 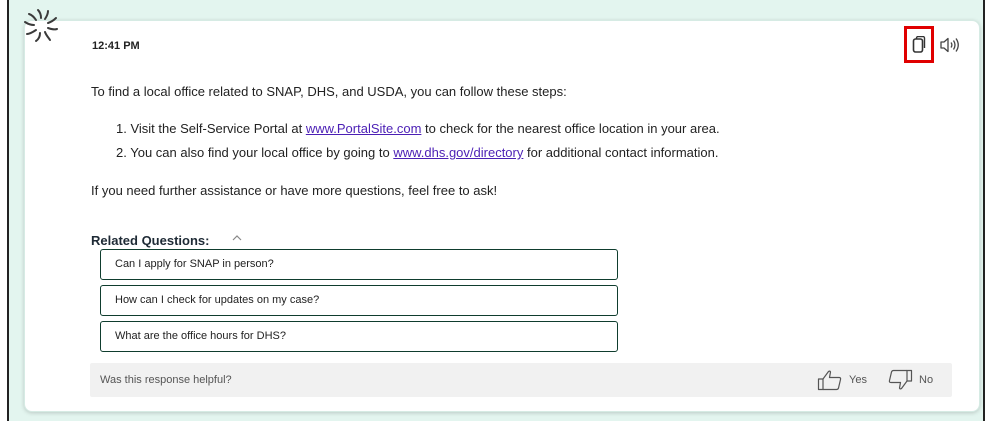 What do you see at coordinates (364, 128) in the screenshot?
I see `portal-link: www.PortalSite.com` at bounding box center [364, 128].